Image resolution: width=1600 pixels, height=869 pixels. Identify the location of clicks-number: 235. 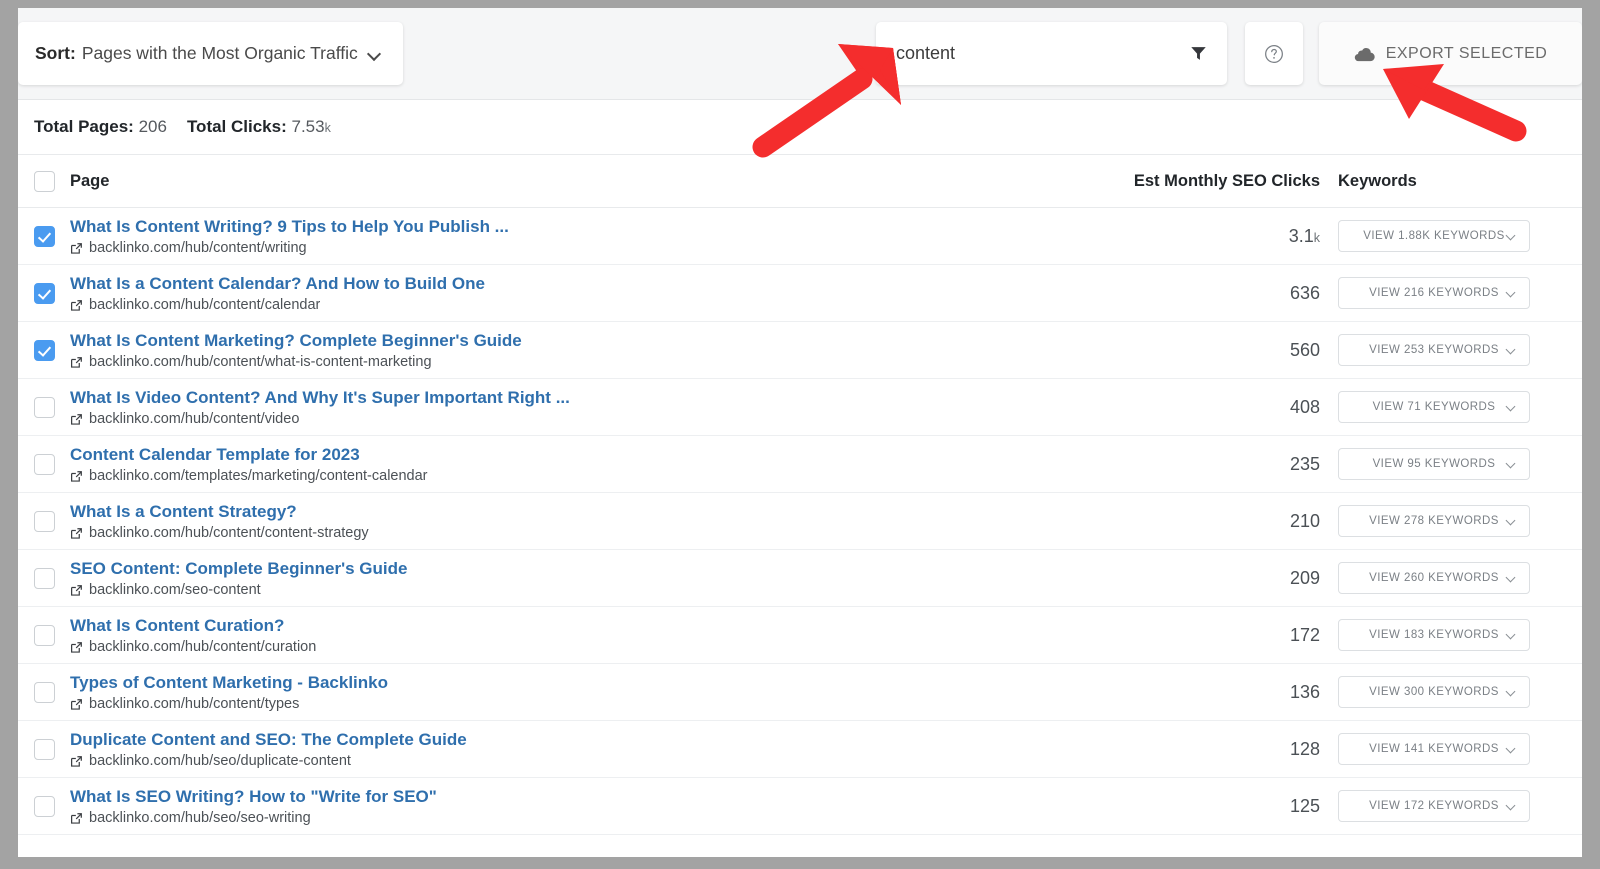
(1304, 463).